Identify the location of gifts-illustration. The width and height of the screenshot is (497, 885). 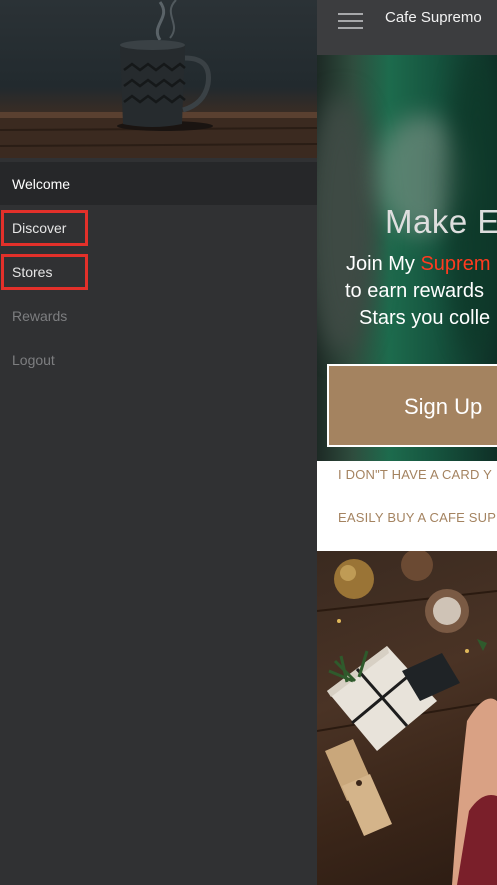
(407, 718).